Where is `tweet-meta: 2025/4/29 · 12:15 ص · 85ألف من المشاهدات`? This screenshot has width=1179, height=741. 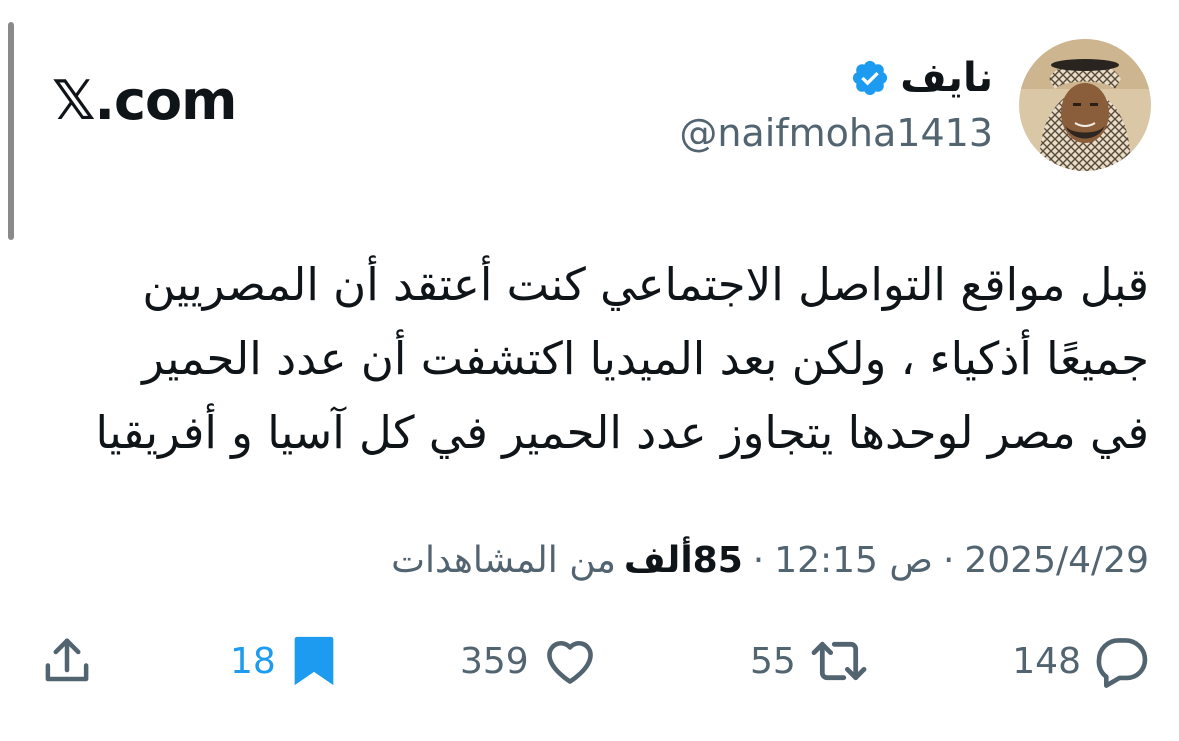 tweet-meta: 2025/4/29 · 12:15 ص · 85ألف من المشاهدات is located at coordinates (770, 560).